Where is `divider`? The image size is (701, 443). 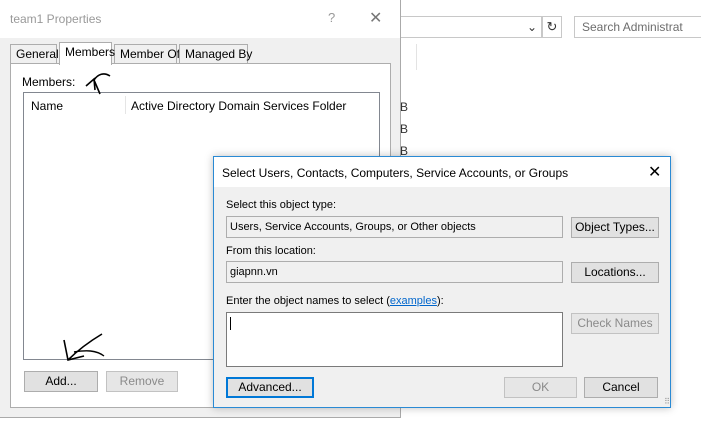
divider is located at coordinates (416, 57).